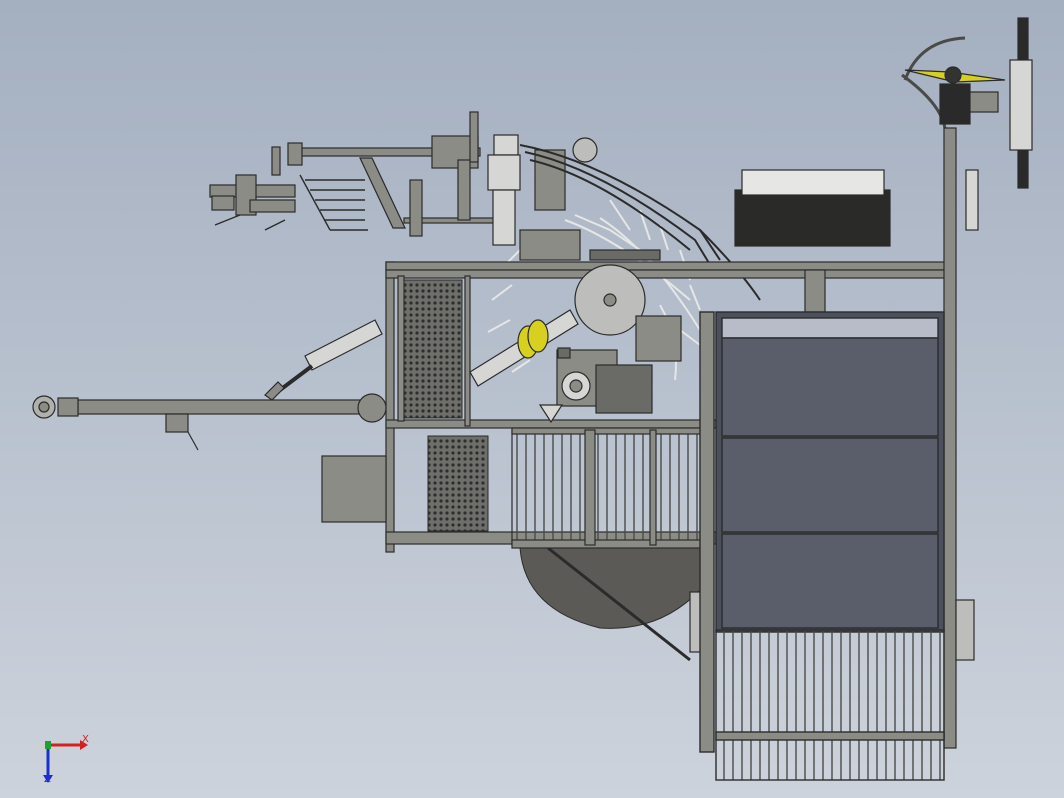 This screenshot has width=1064, height=798. I want to click on hydraulic-cylinder-left, so click(323, 360).